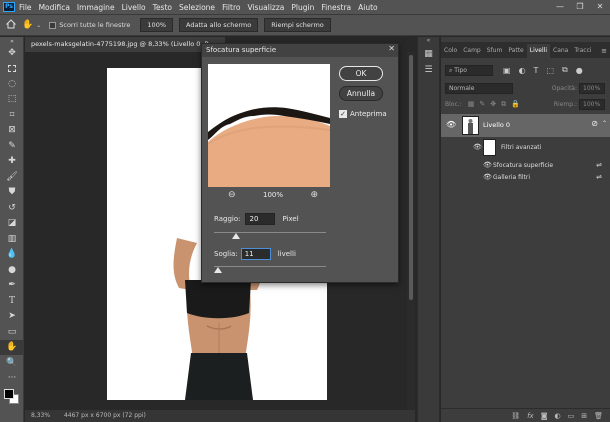 The image size is (610, 422). What do you see at coordinates (495, 51) in the screenshot?
I see `tab-sfumature: Sfum` at bounding box center [495, 51].